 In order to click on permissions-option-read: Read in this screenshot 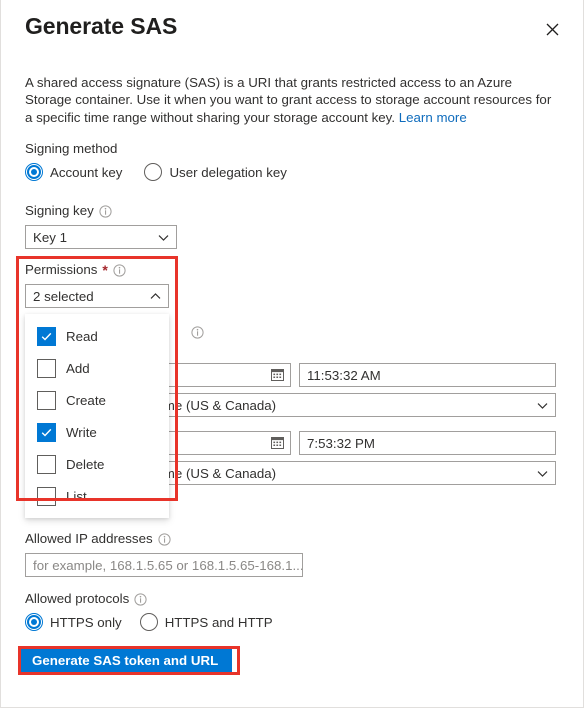, I will do `click(97, 336)`.